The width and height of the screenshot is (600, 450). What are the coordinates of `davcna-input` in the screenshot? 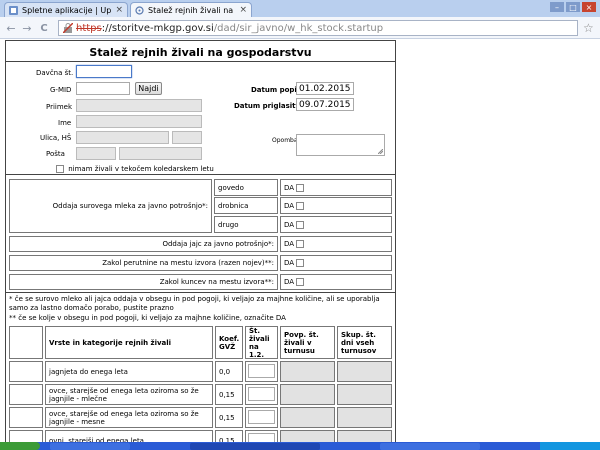 It's located at (104, 71).